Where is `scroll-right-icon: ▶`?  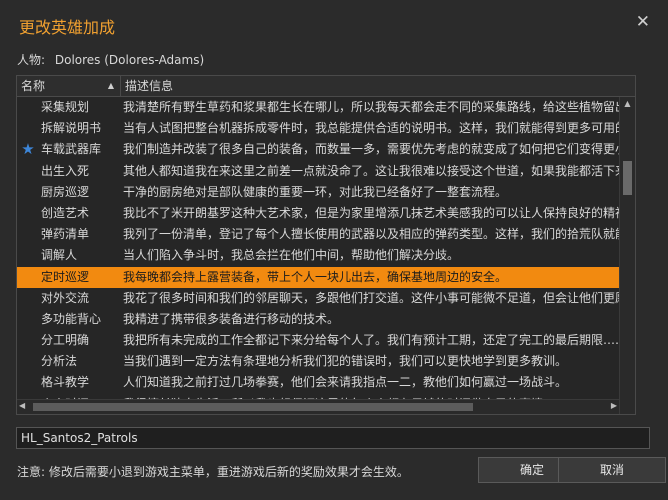
scroll-right-icon: ▶ is located at coordinates (614, 405).